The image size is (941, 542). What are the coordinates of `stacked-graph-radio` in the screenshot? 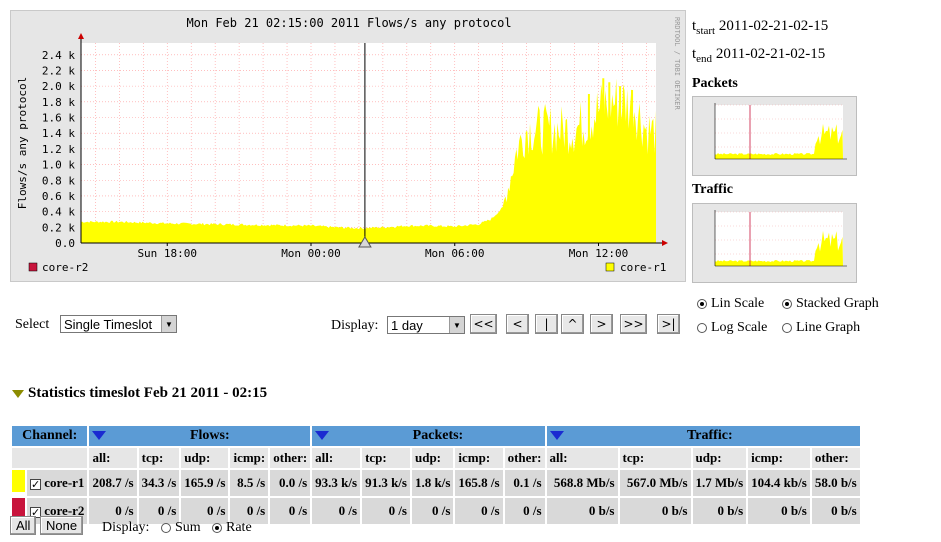 It's located at (787, 304).